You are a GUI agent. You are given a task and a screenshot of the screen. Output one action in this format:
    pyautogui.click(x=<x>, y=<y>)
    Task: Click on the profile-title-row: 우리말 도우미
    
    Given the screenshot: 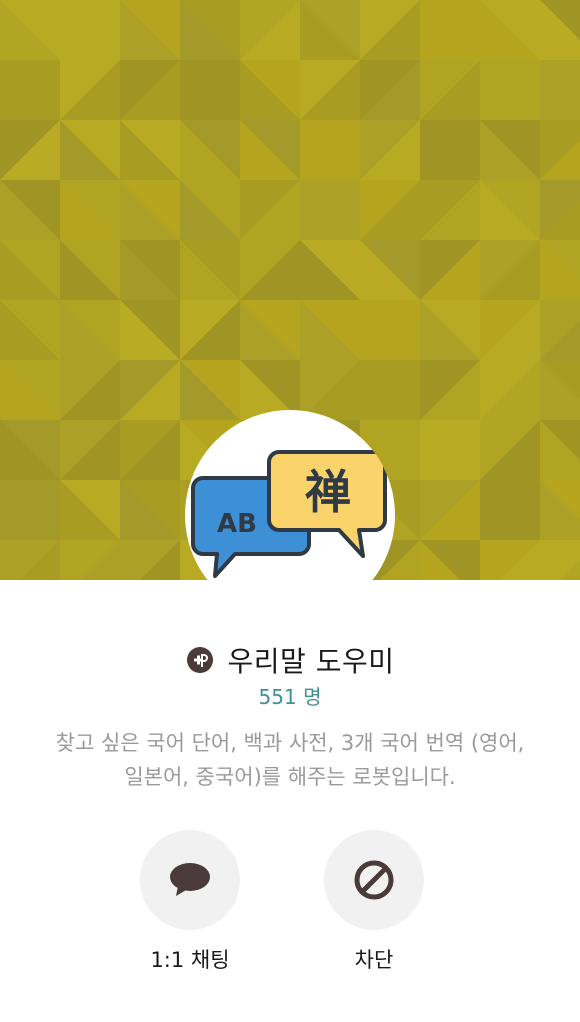 What is the action you would take?
    pyautogui.click(x=290, y=660)
    